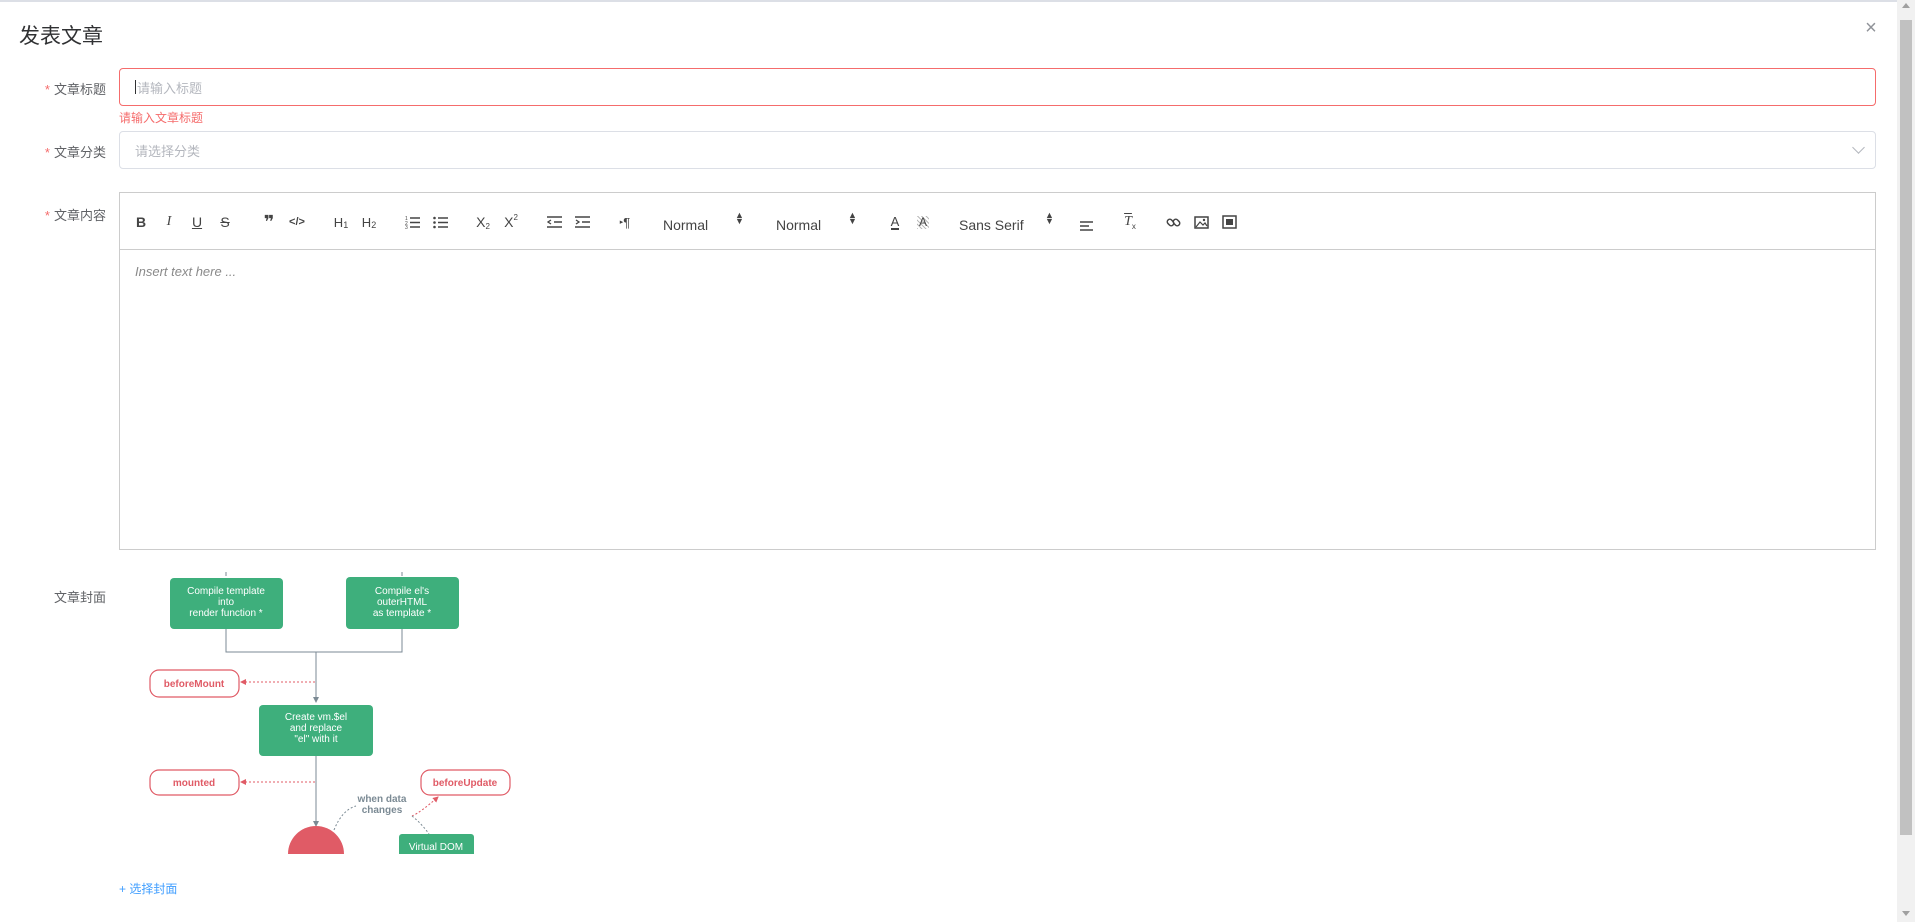 Image resolution: width=1915 pixels, height=922 pixels. I want to click on compile-template-line-2: into, so click(226, 602).